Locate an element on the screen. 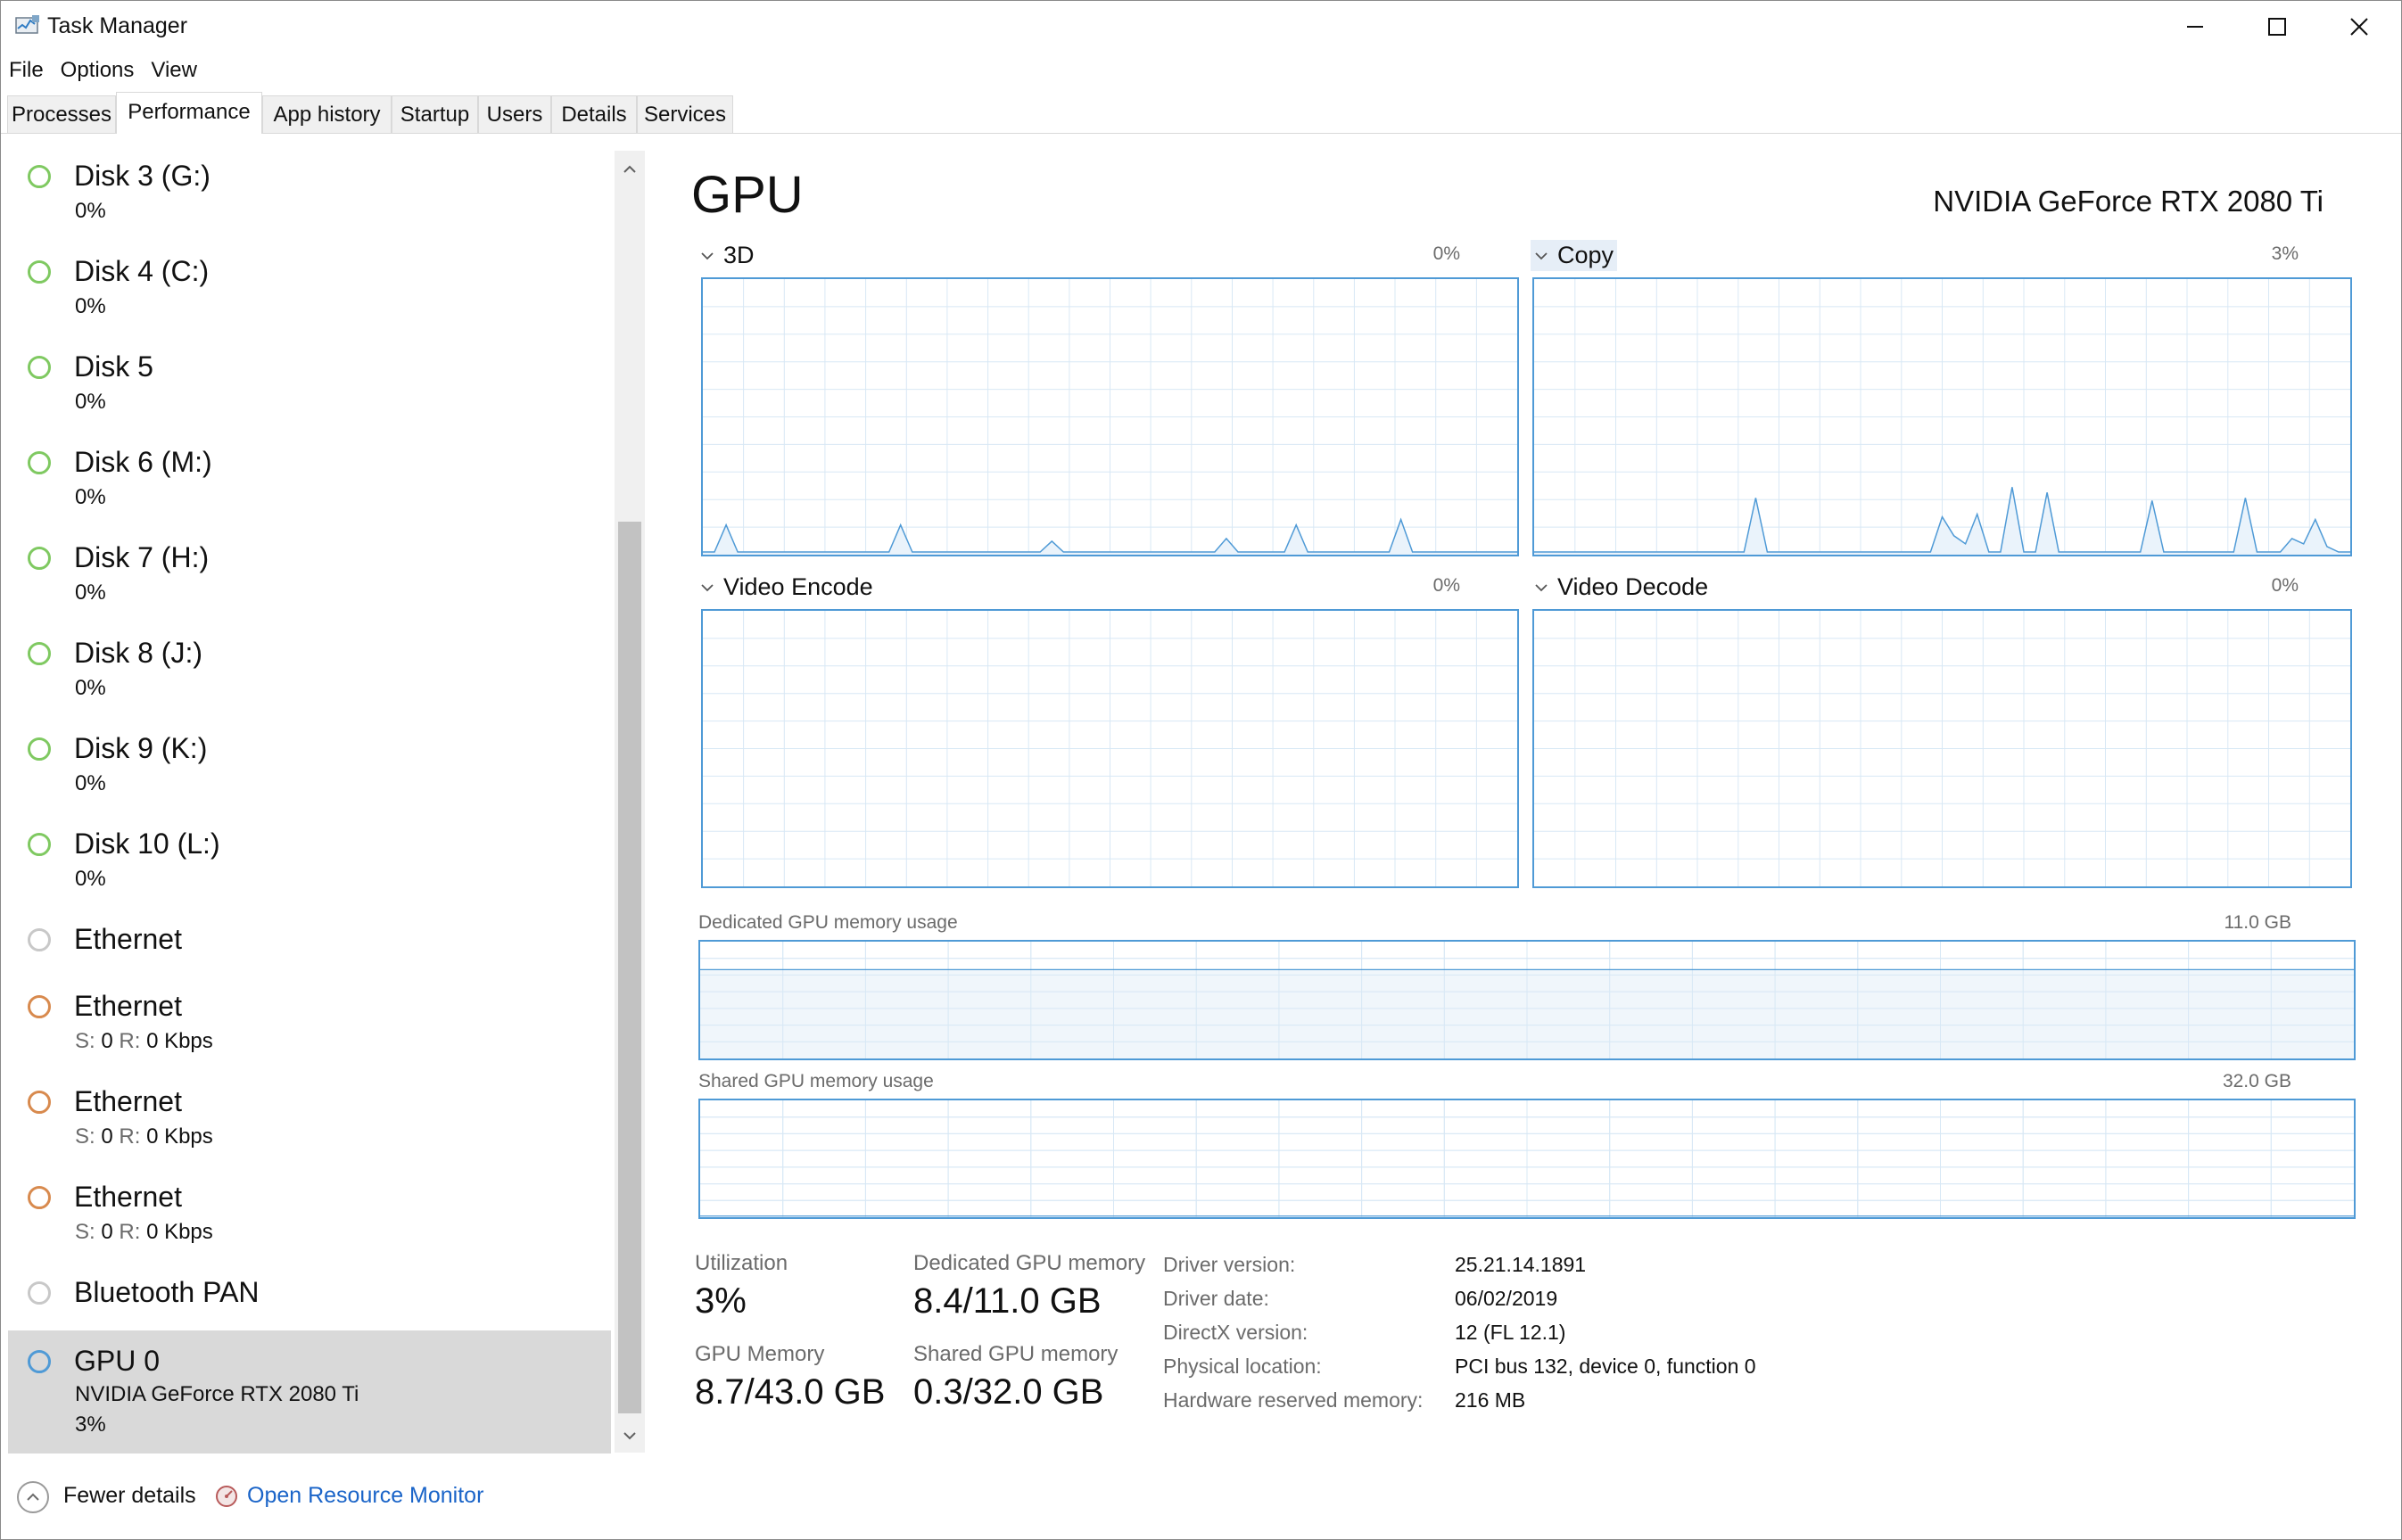 The image size is (2402, 1540). sidebar-item-disk-4: Disk 4 (C:) 0% is located at coordinates (309, 286).